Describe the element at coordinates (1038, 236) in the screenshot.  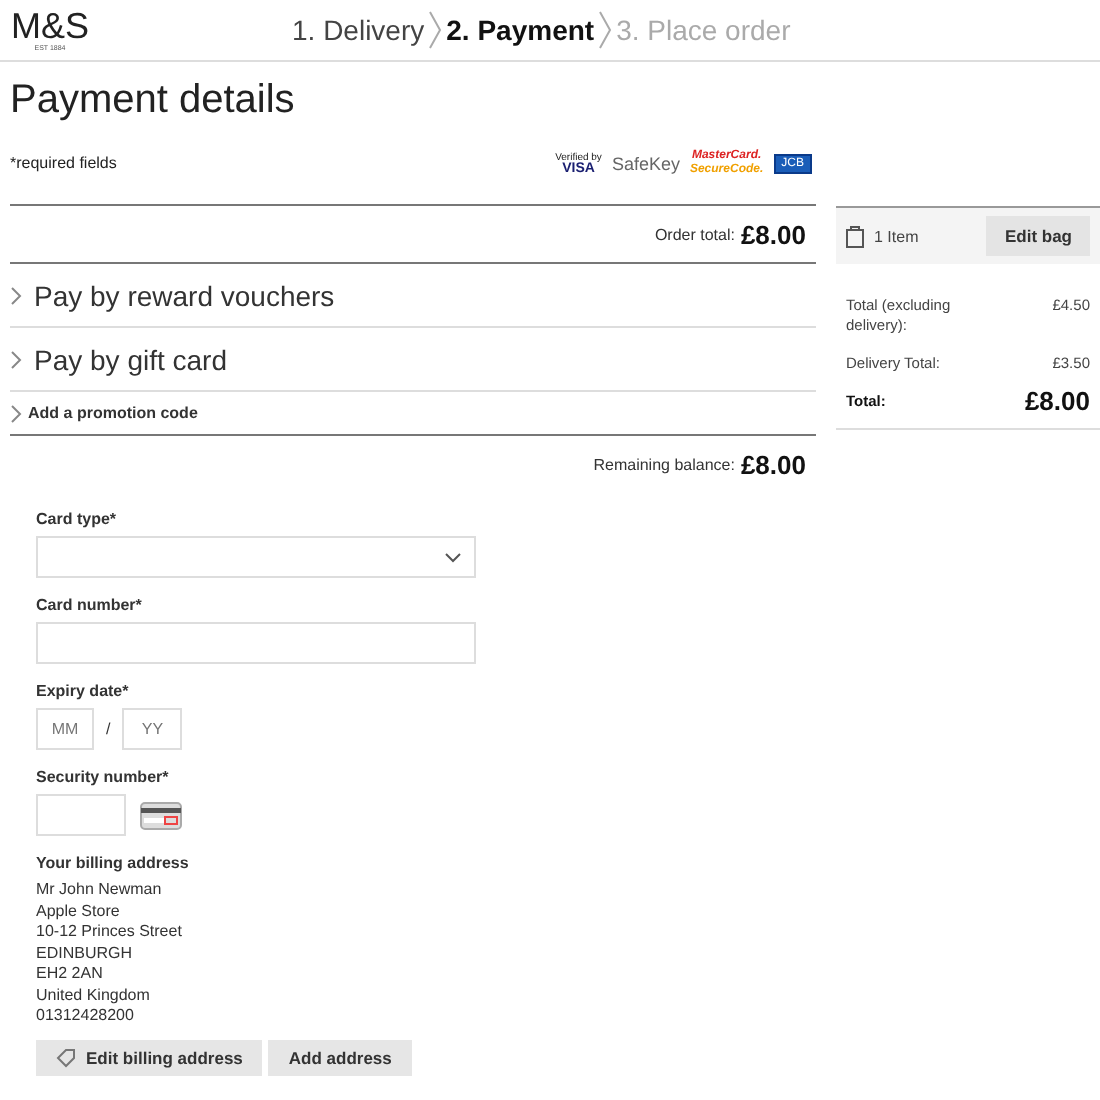
I see `edit-bag-button: Edit bag` at that location.